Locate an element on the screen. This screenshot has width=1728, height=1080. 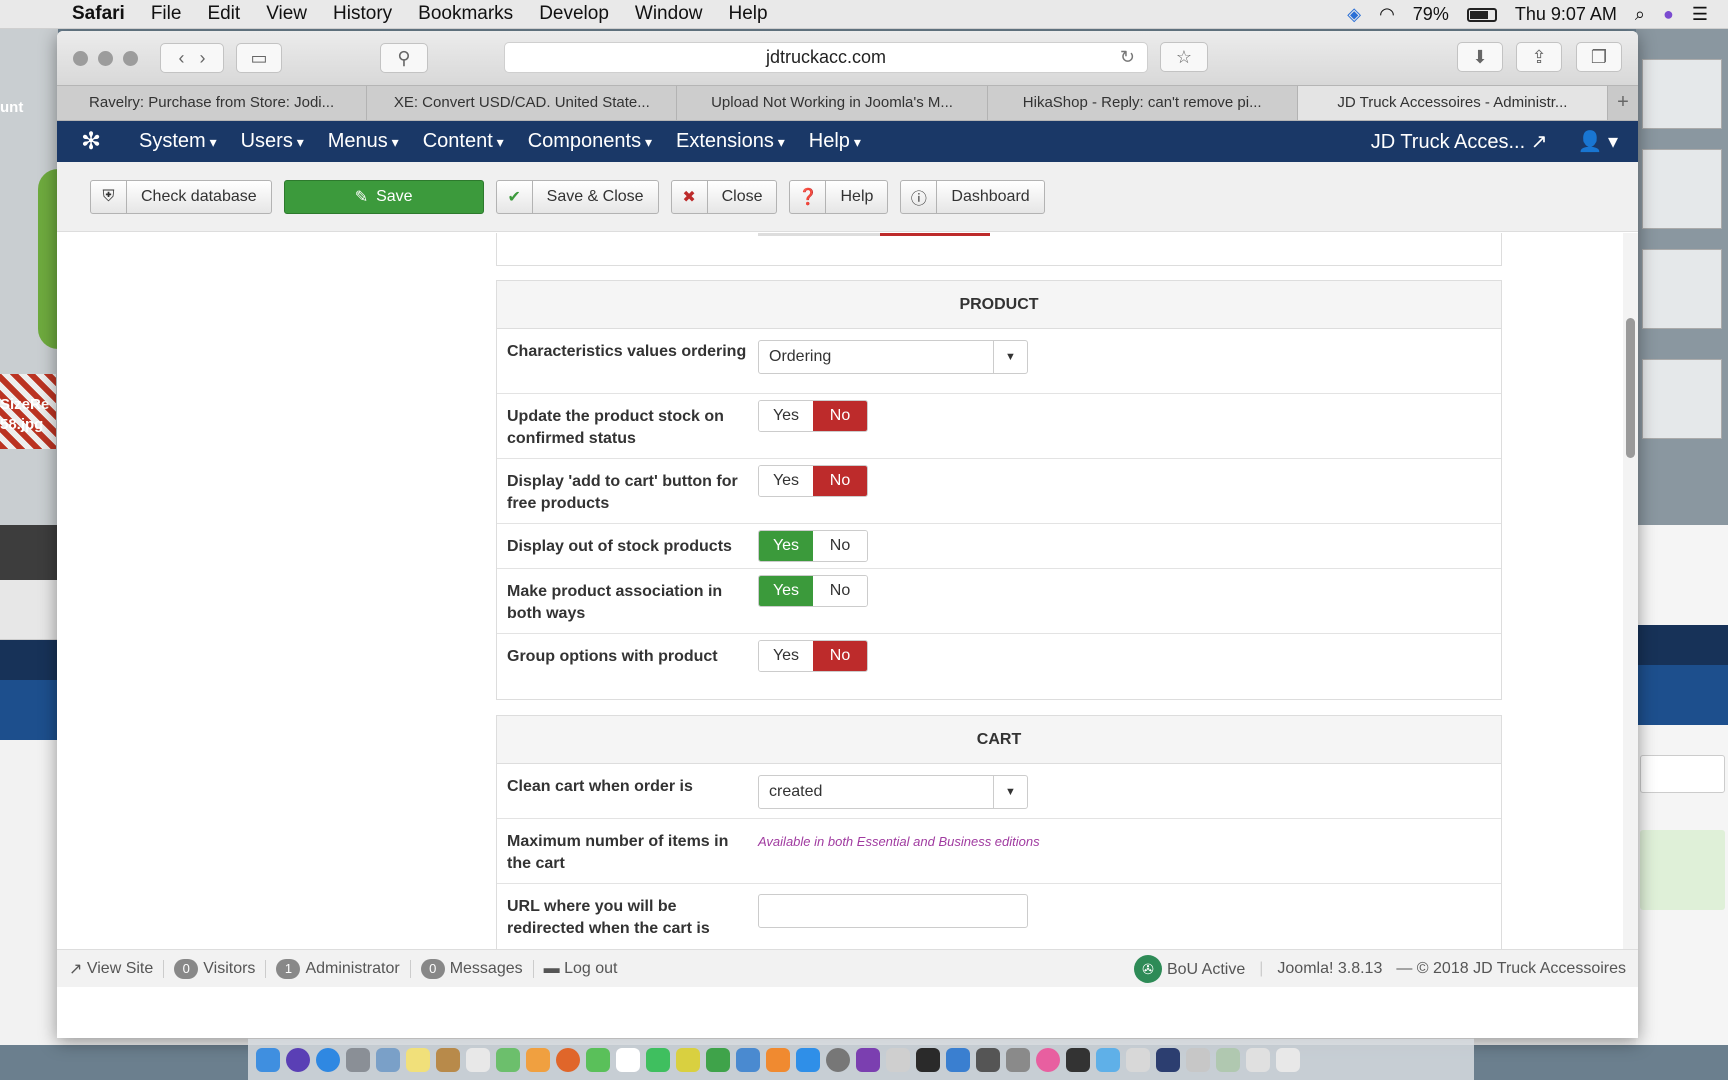
clean-cart-select: created ▼ is located at coordinates (893, 792).